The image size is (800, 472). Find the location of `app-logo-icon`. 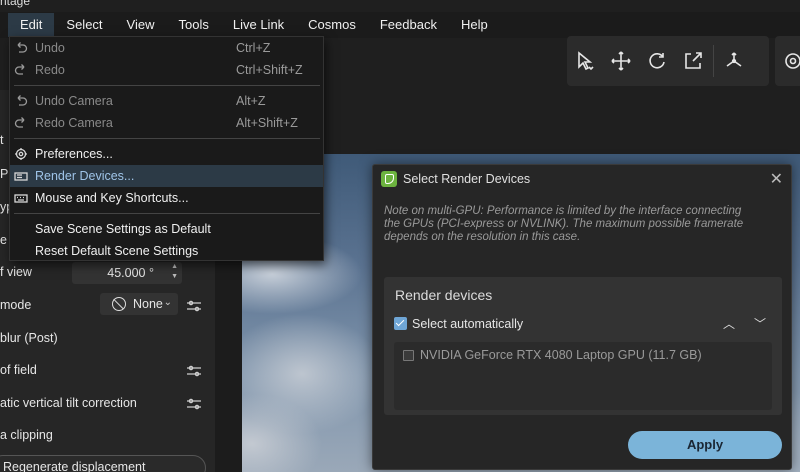

app-logo-icon is located at coordinates (389, 179).